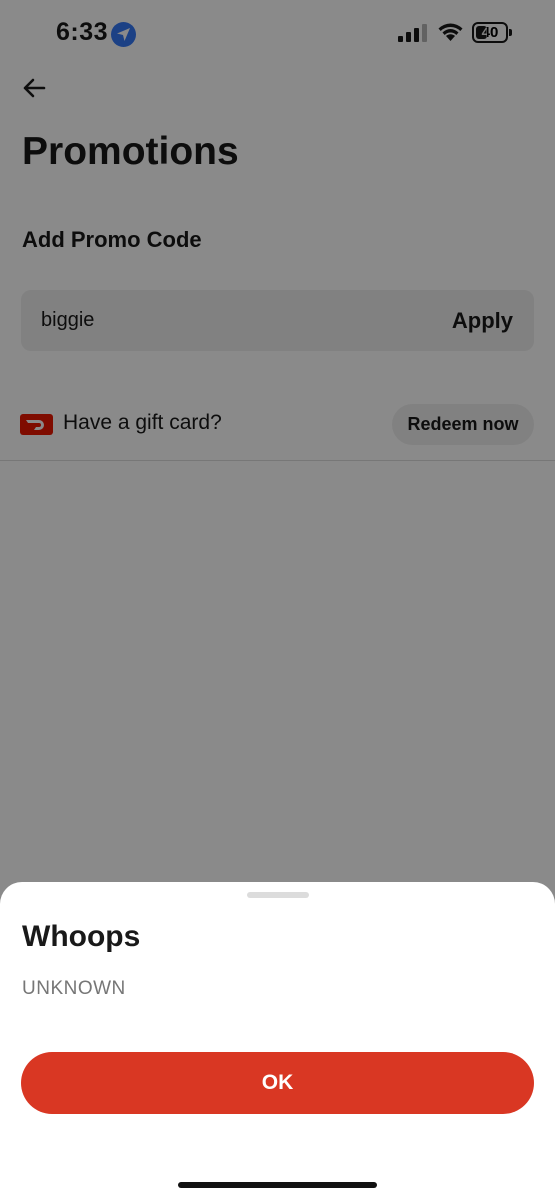  What do you see at coordinates (277, 1185) in the screenshot?
I see `home-indicator` at bounding box center [277, 1185].